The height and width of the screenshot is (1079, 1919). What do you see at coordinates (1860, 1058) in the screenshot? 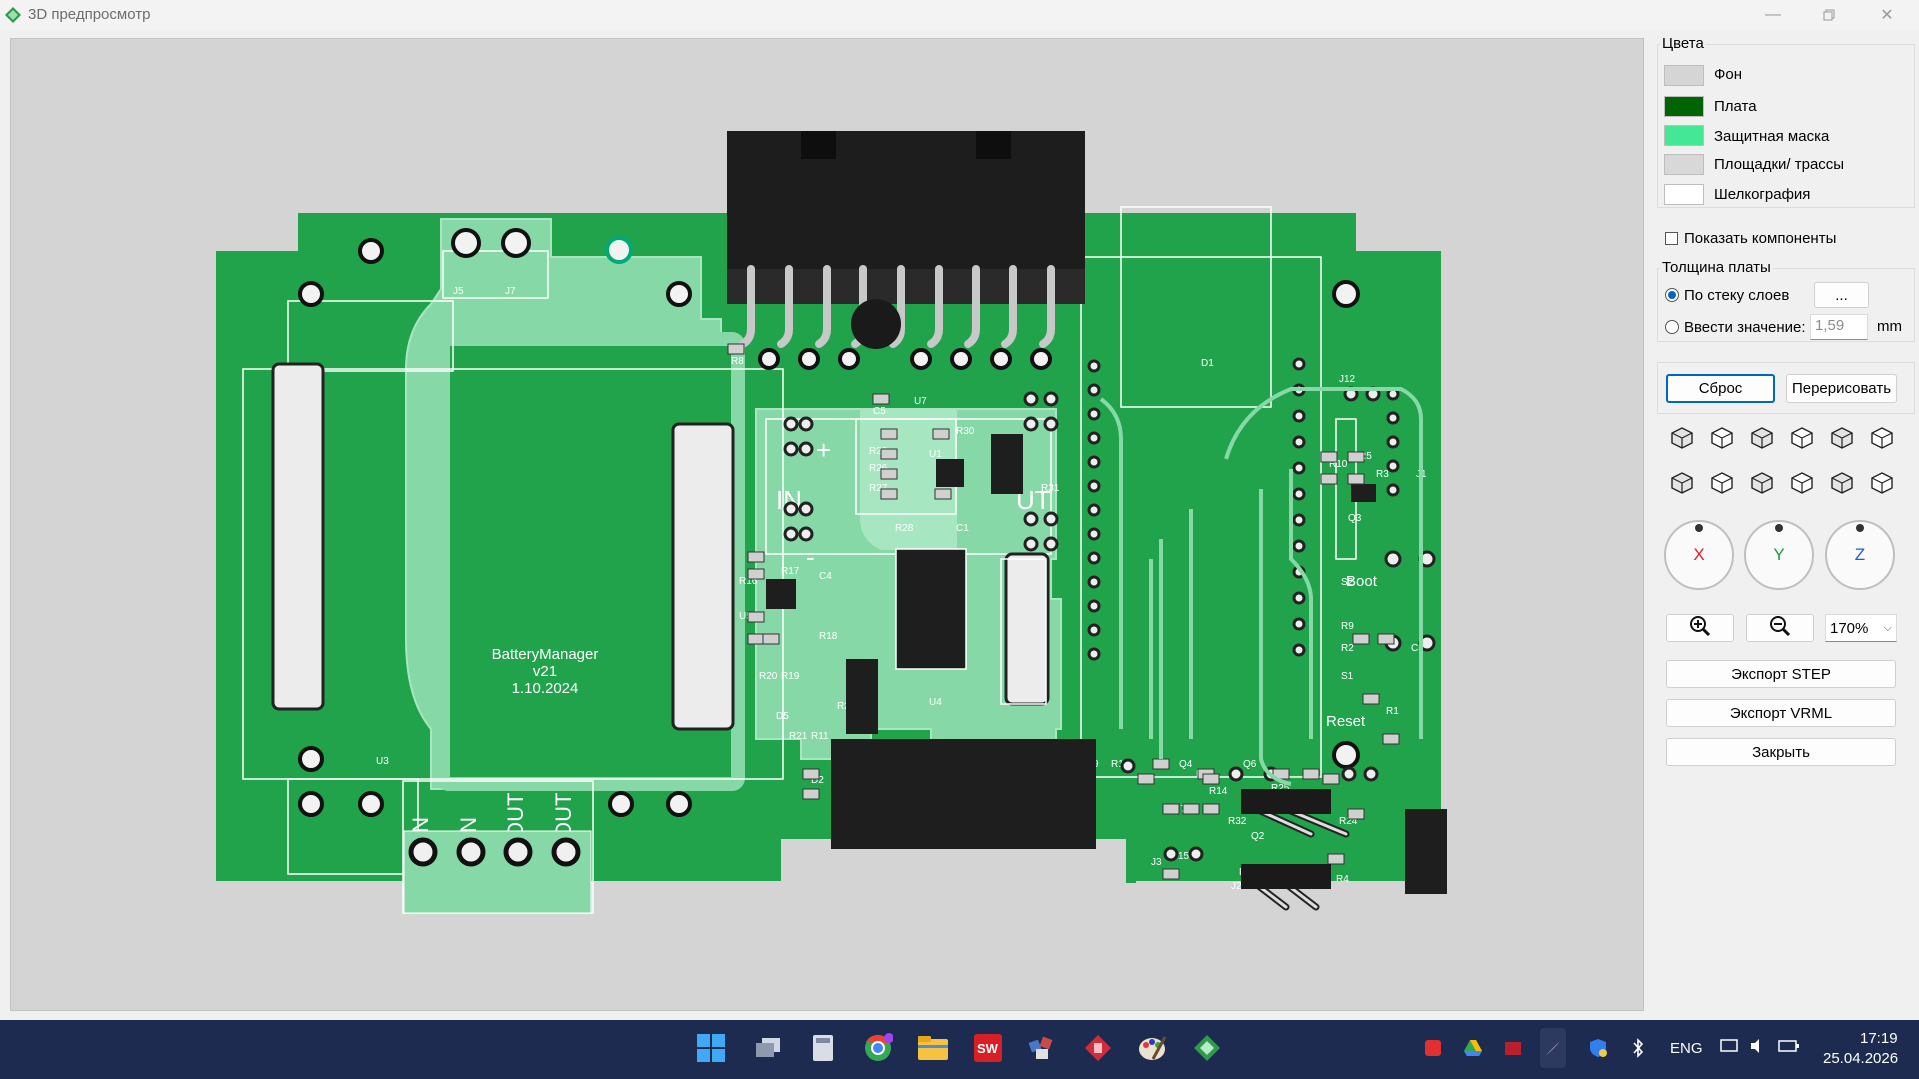
I see `clock-date: 25.04.2026` at bounding box center [1860, 1058].